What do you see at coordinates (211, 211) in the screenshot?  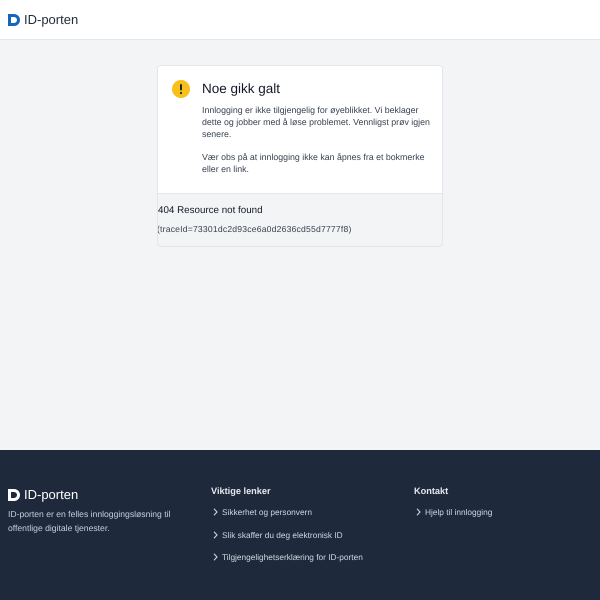 I see `status-text: 404 Resource not found` at bounding box center [211, 211].